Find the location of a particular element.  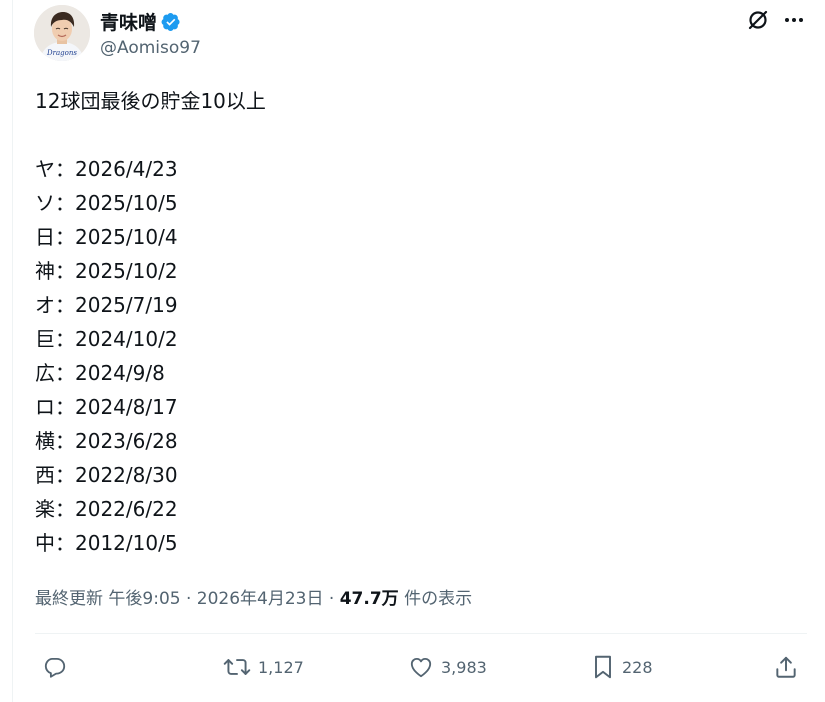

more-icon is located at coordinates (794, 20).